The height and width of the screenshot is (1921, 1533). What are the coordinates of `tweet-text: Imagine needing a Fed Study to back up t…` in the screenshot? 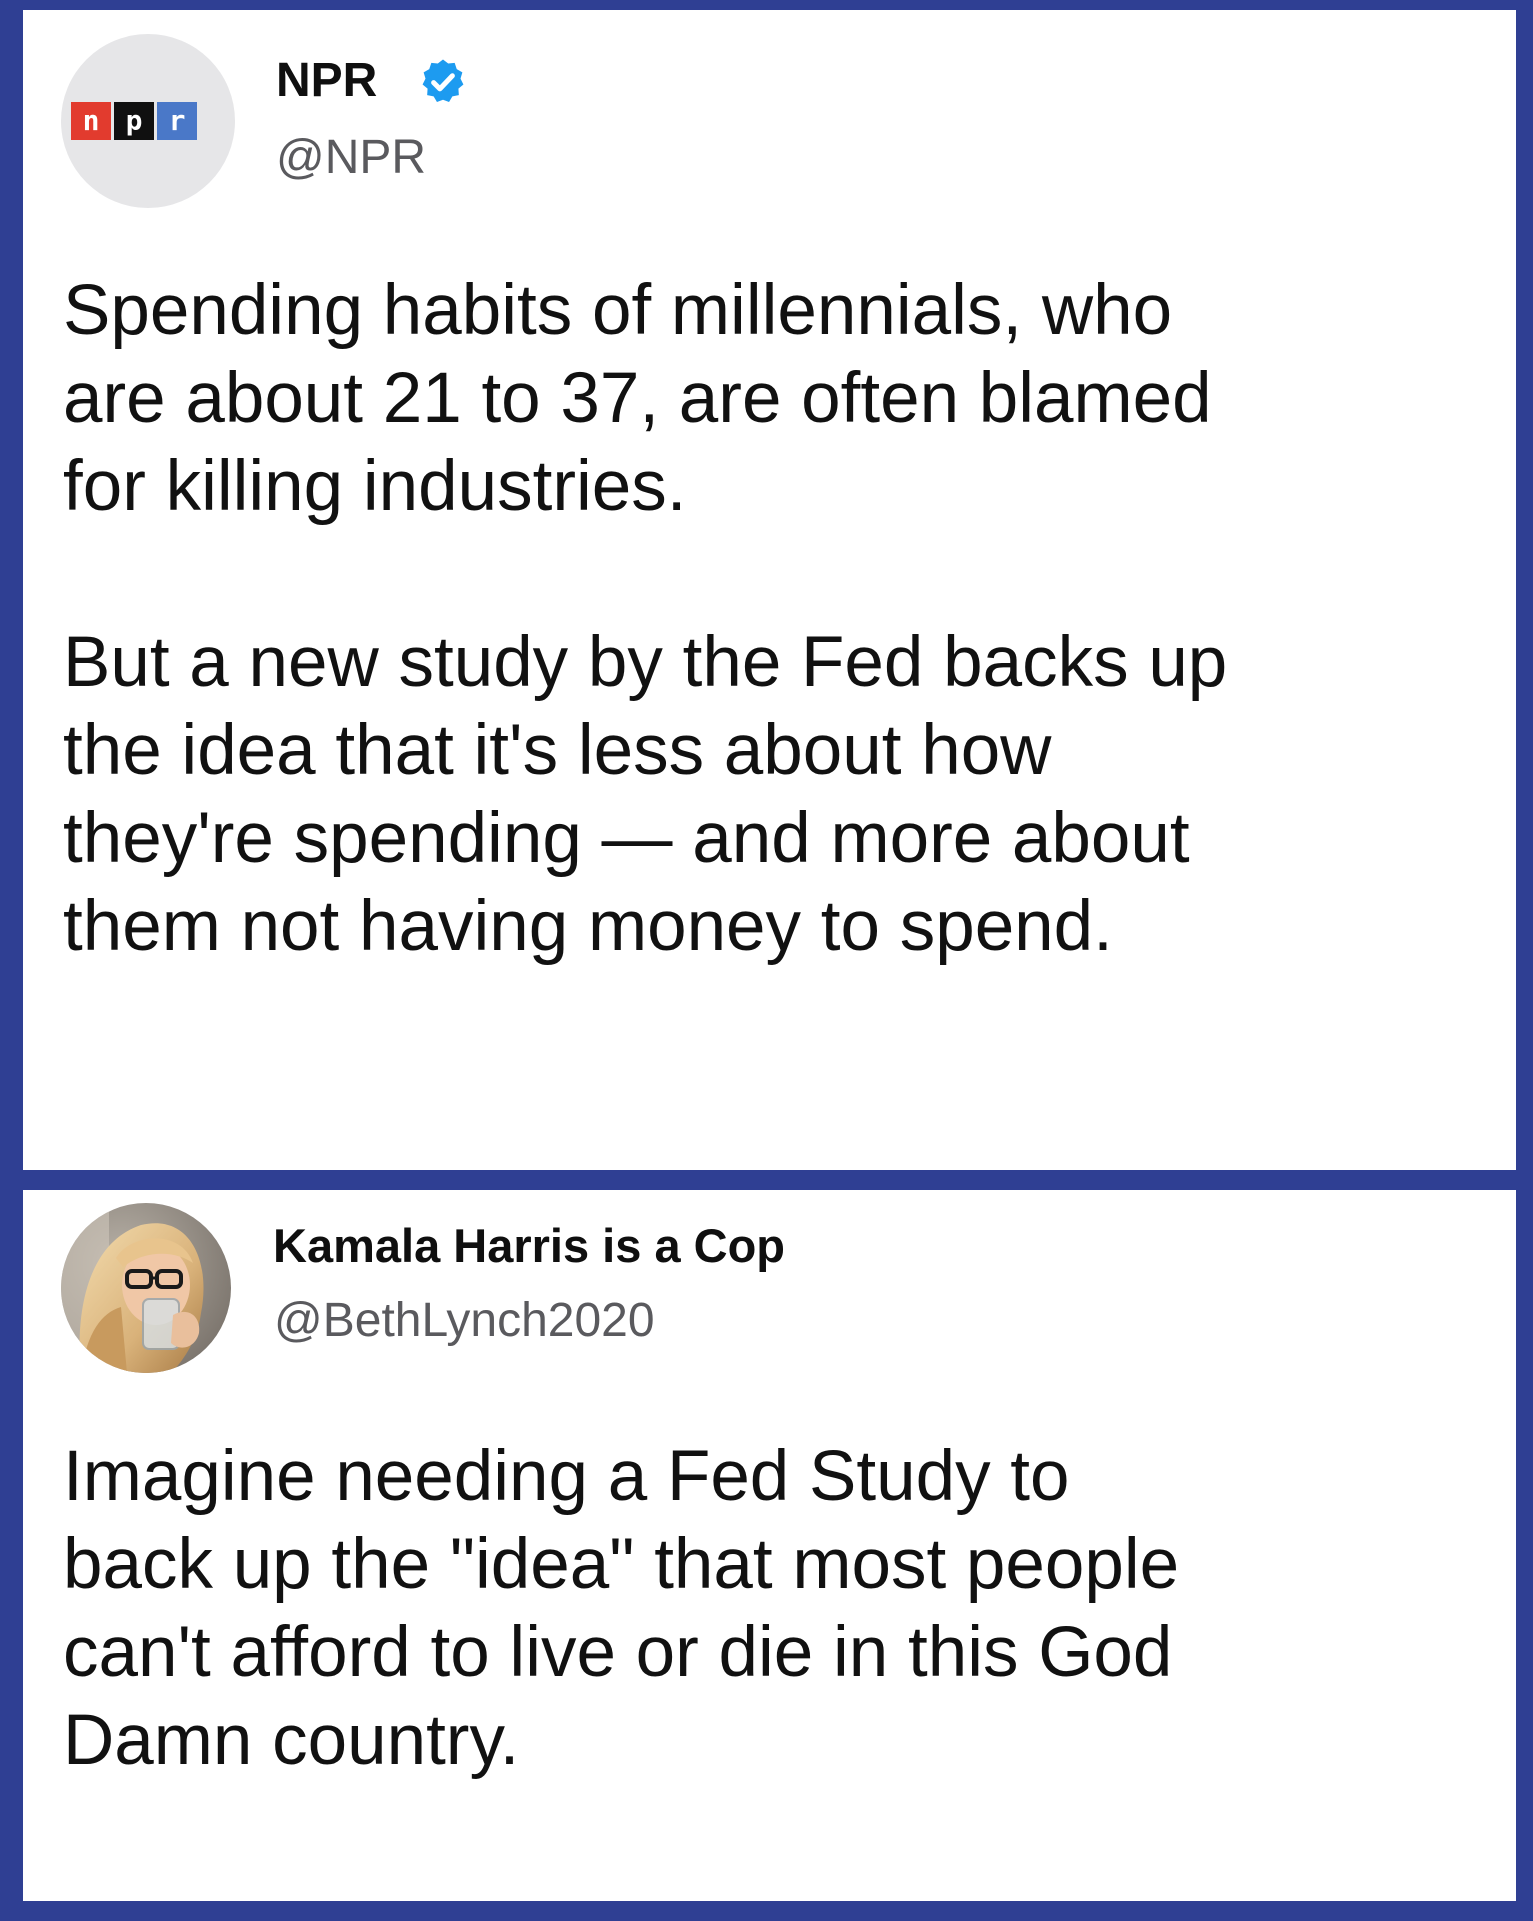 It's located at (621, 1608).